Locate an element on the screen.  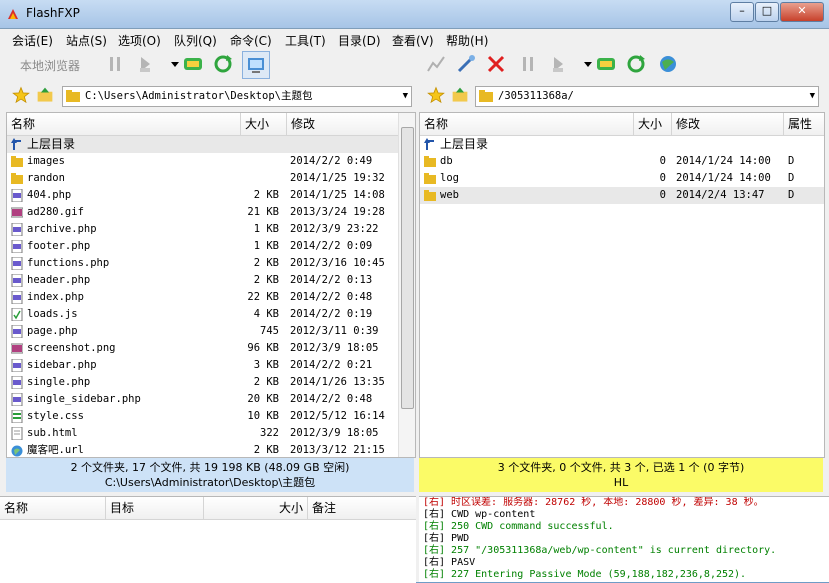
file-row: sub.html 322 2012/3/9 18:05 is located at coordinates (211, 433).